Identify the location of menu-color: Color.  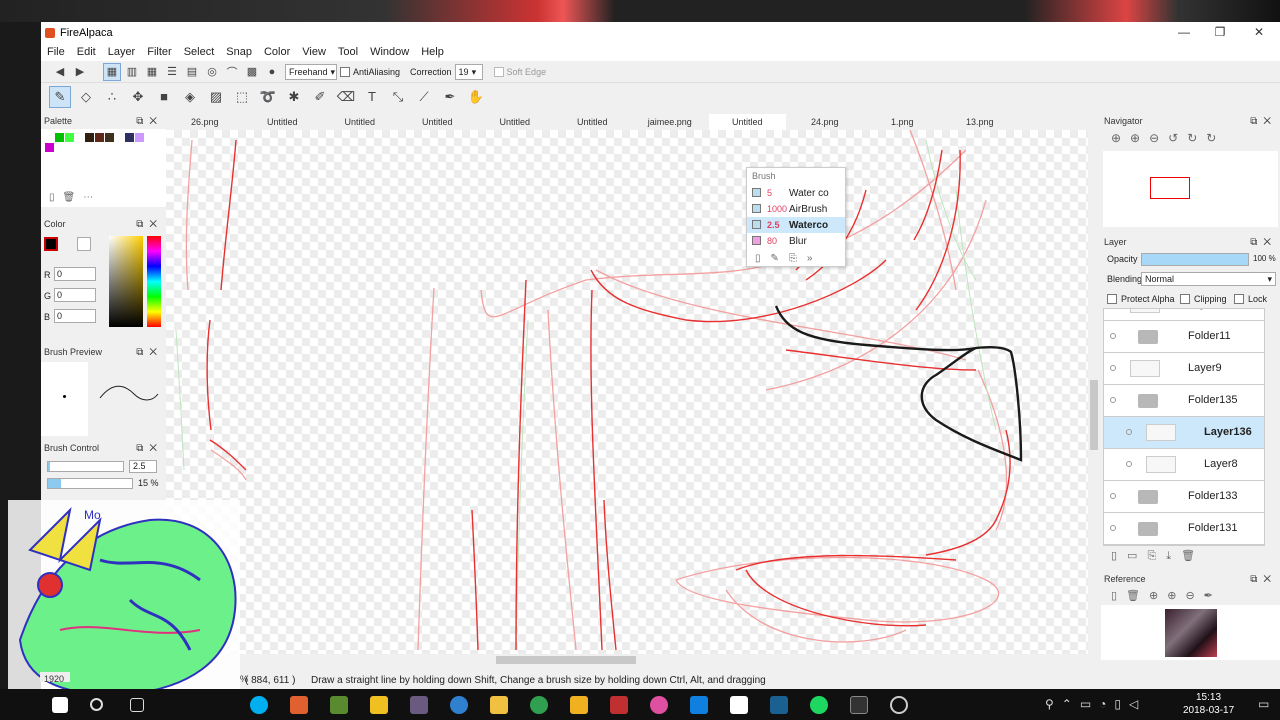
(277, 52).